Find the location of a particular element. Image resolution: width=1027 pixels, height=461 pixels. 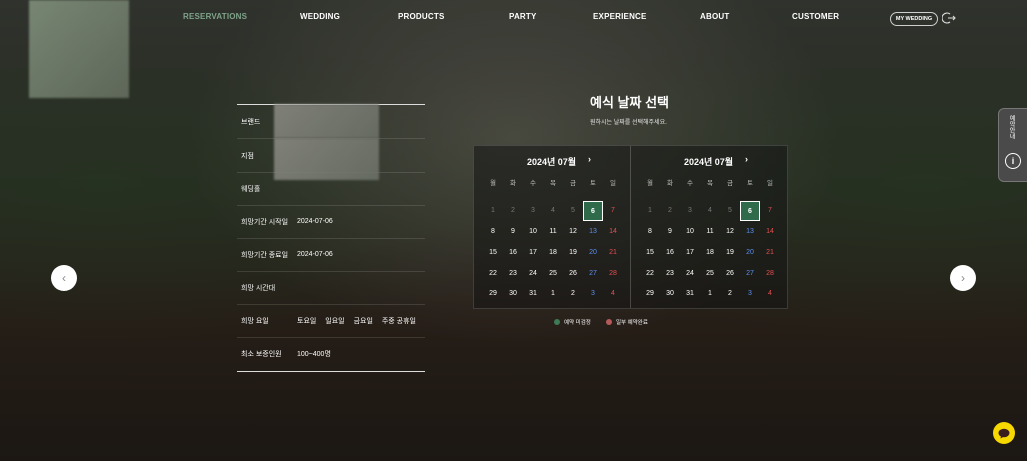

nav-reservations: RESERVATIONS is located at coordinates (215, 16).